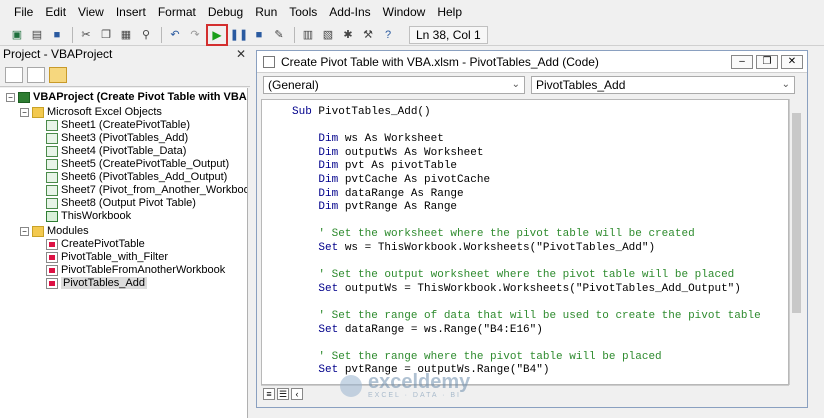 This screenshot has height=418, width=824. Describe the element at coordinates (349, 12) in the screenshot. I see `menu-add-ins: Add-Ins` at that location.